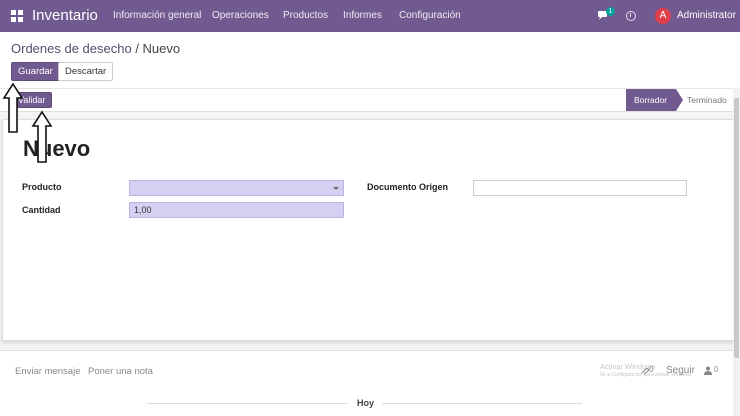 Image resolution: width=740 pixels, height=416 pixels. What do you see at coordinates (430, 15) in the screenshot?
I see `menu-configuracion: Configuración` at bounding box center [430, 15].